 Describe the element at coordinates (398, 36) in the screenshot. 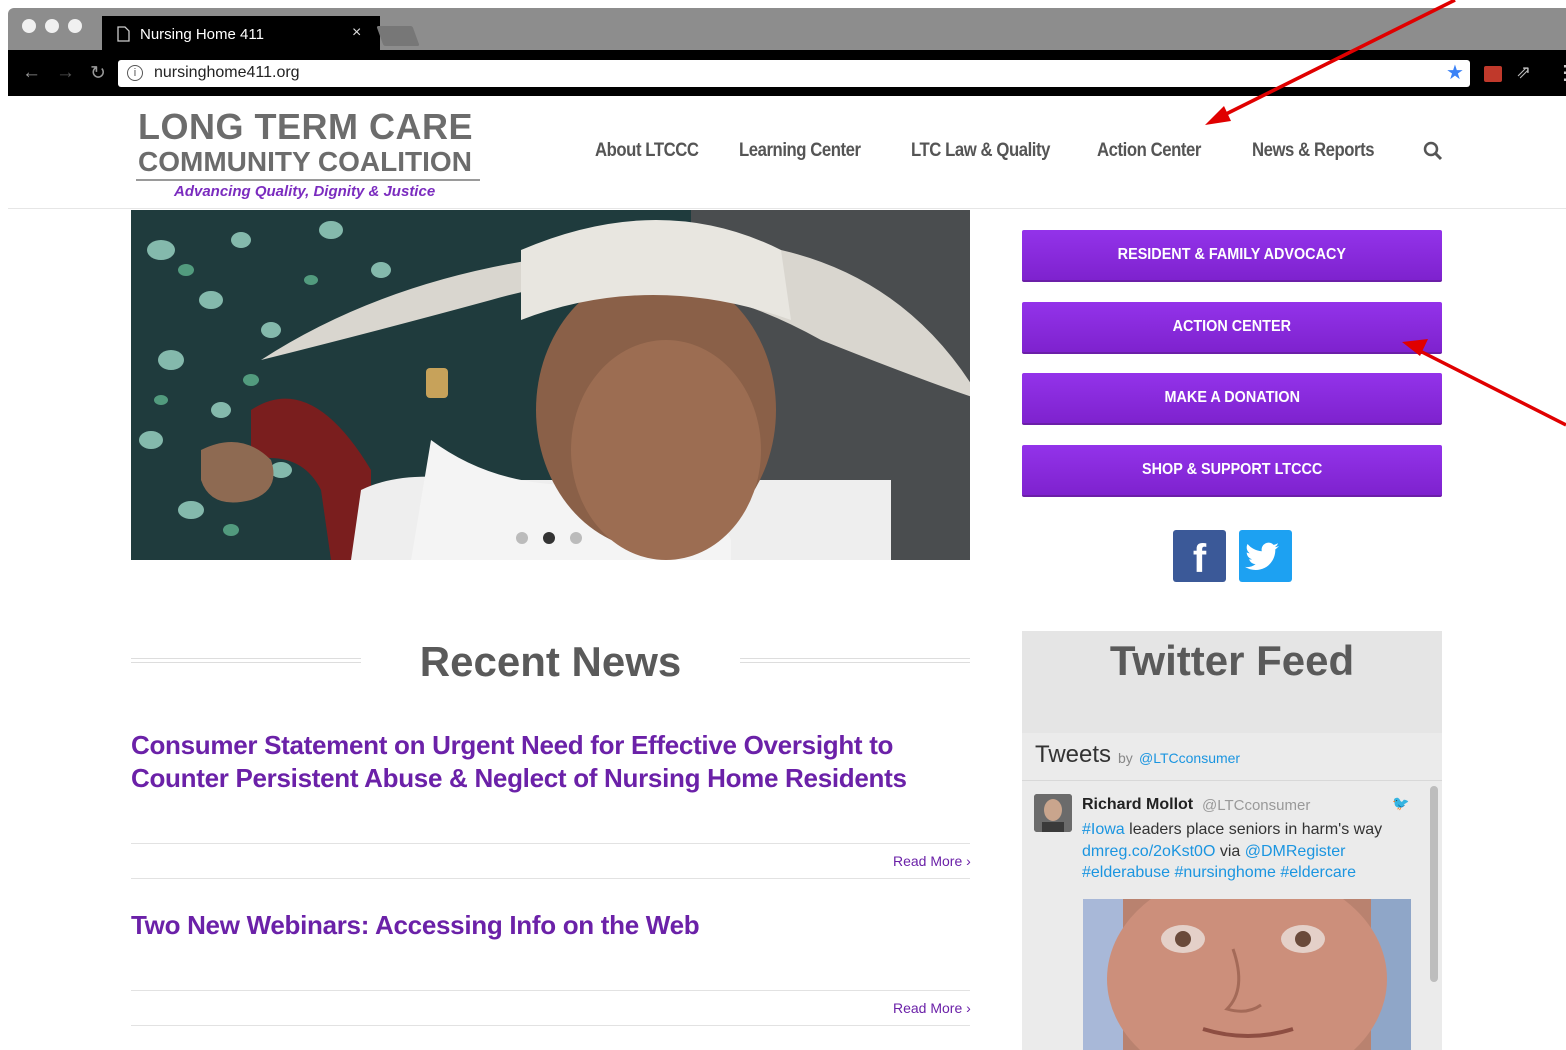

I see `new-tab-button` at that location.